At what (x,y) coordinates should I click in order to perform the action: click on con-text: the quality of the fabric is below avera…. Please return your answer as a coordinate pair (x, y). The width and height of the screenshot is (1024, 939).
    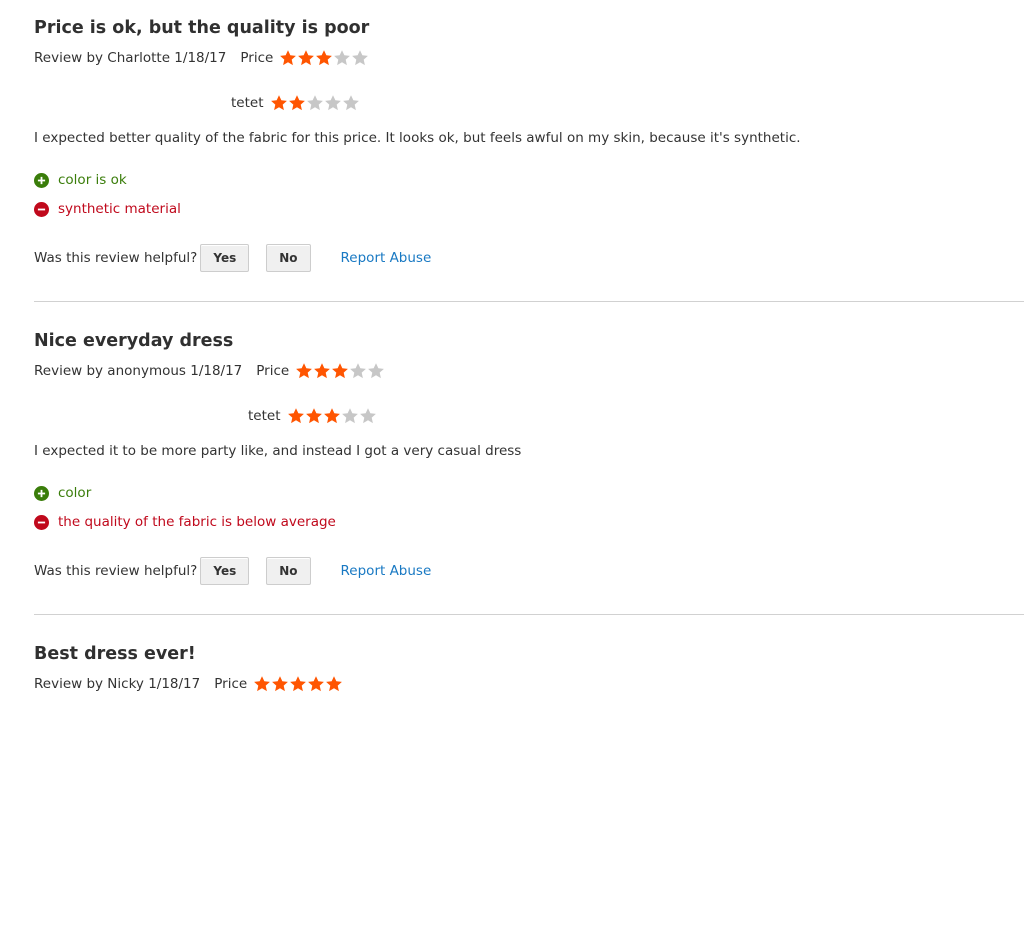
    Looking at the image, I should click on (197, 522).